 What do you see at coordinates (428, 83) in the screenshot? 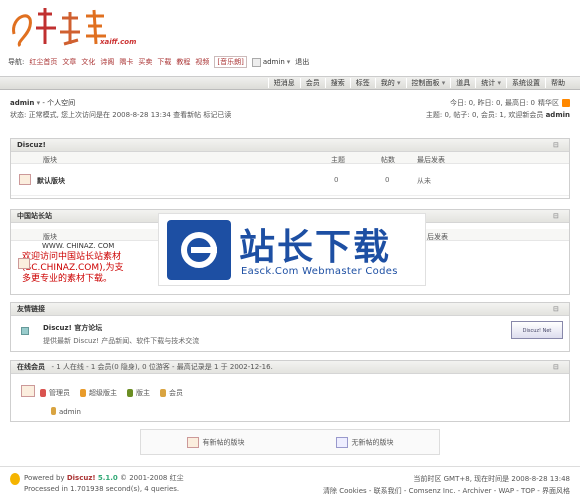
I see `menu-control-panel: 控制面板` at bounding box center [428, 83].